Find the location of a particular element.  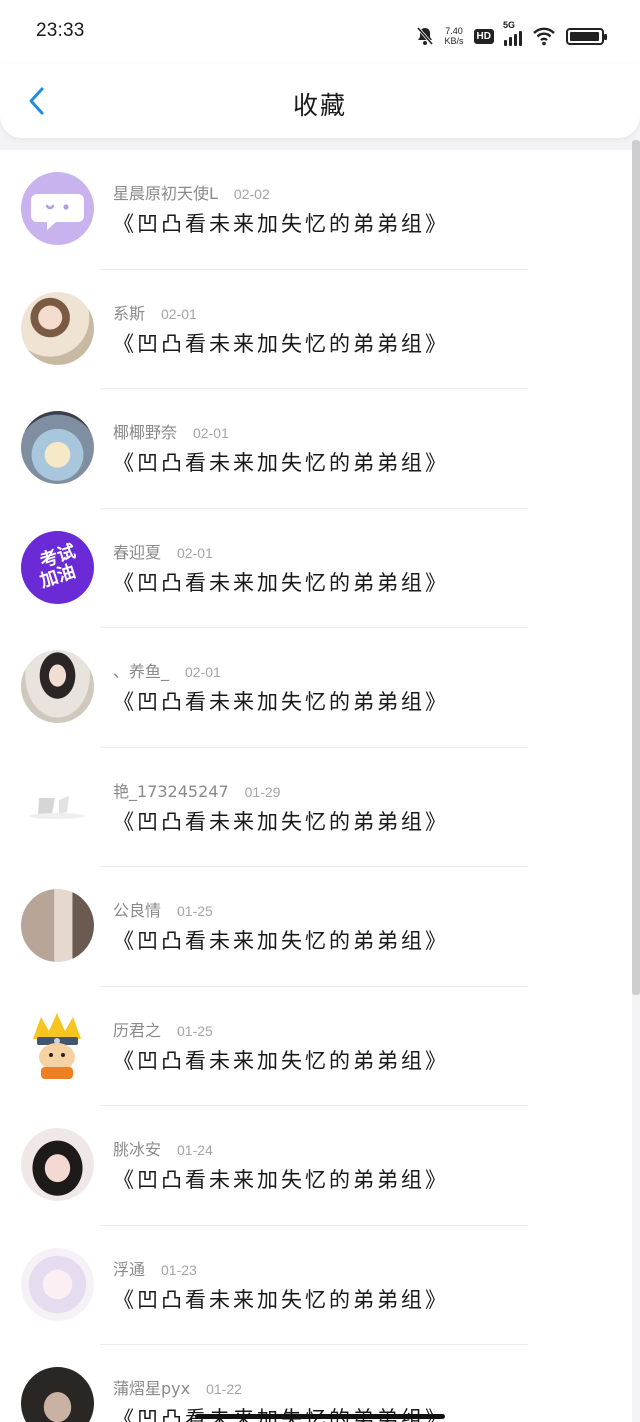

status-icons: 7.40 KB/s HD 5G is located at coordinates (511, 36).